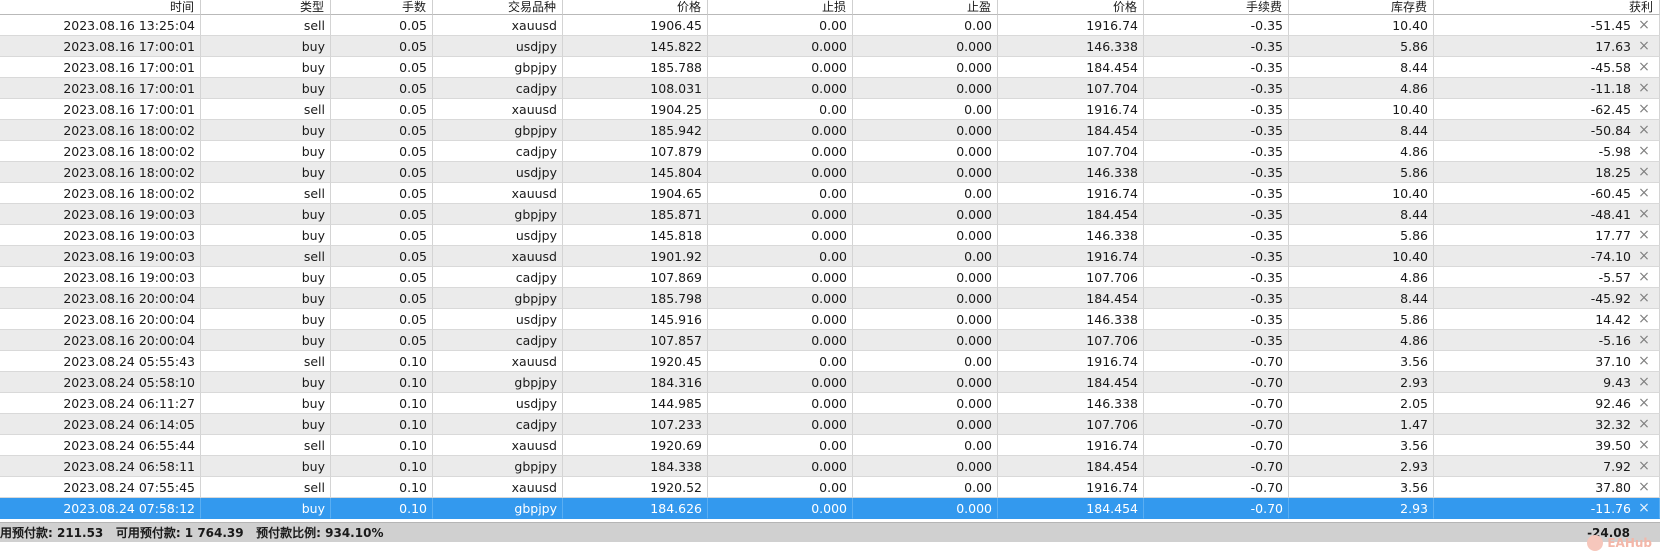 This screenshot has height=557, width=1660. I want to click on header-symbol: 交易品种, so click(498, 7).